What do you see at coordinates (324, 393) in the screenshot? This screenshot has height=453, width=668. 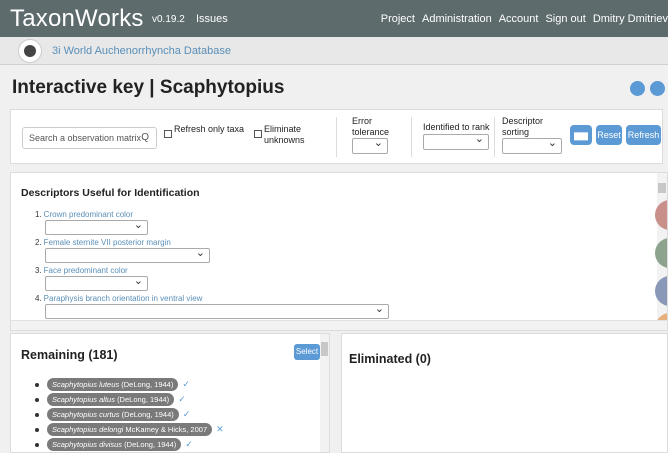 I see `vertical-scrollbar` at bounding box center [324, 393].